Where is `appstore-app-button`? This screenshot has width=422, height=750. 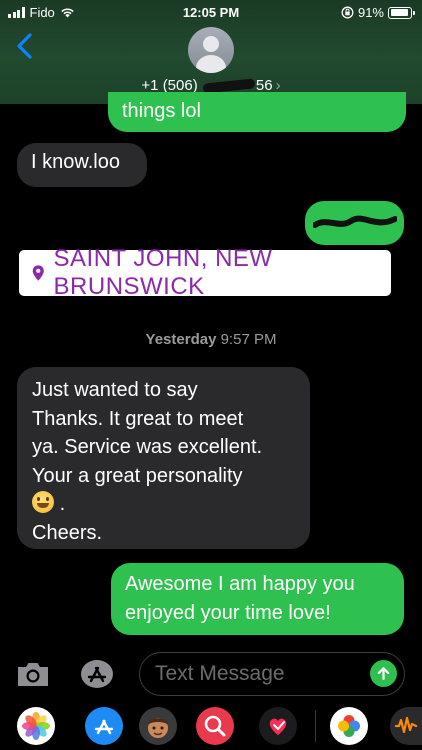 appstore-app-button is located at coordinates (104, 726).